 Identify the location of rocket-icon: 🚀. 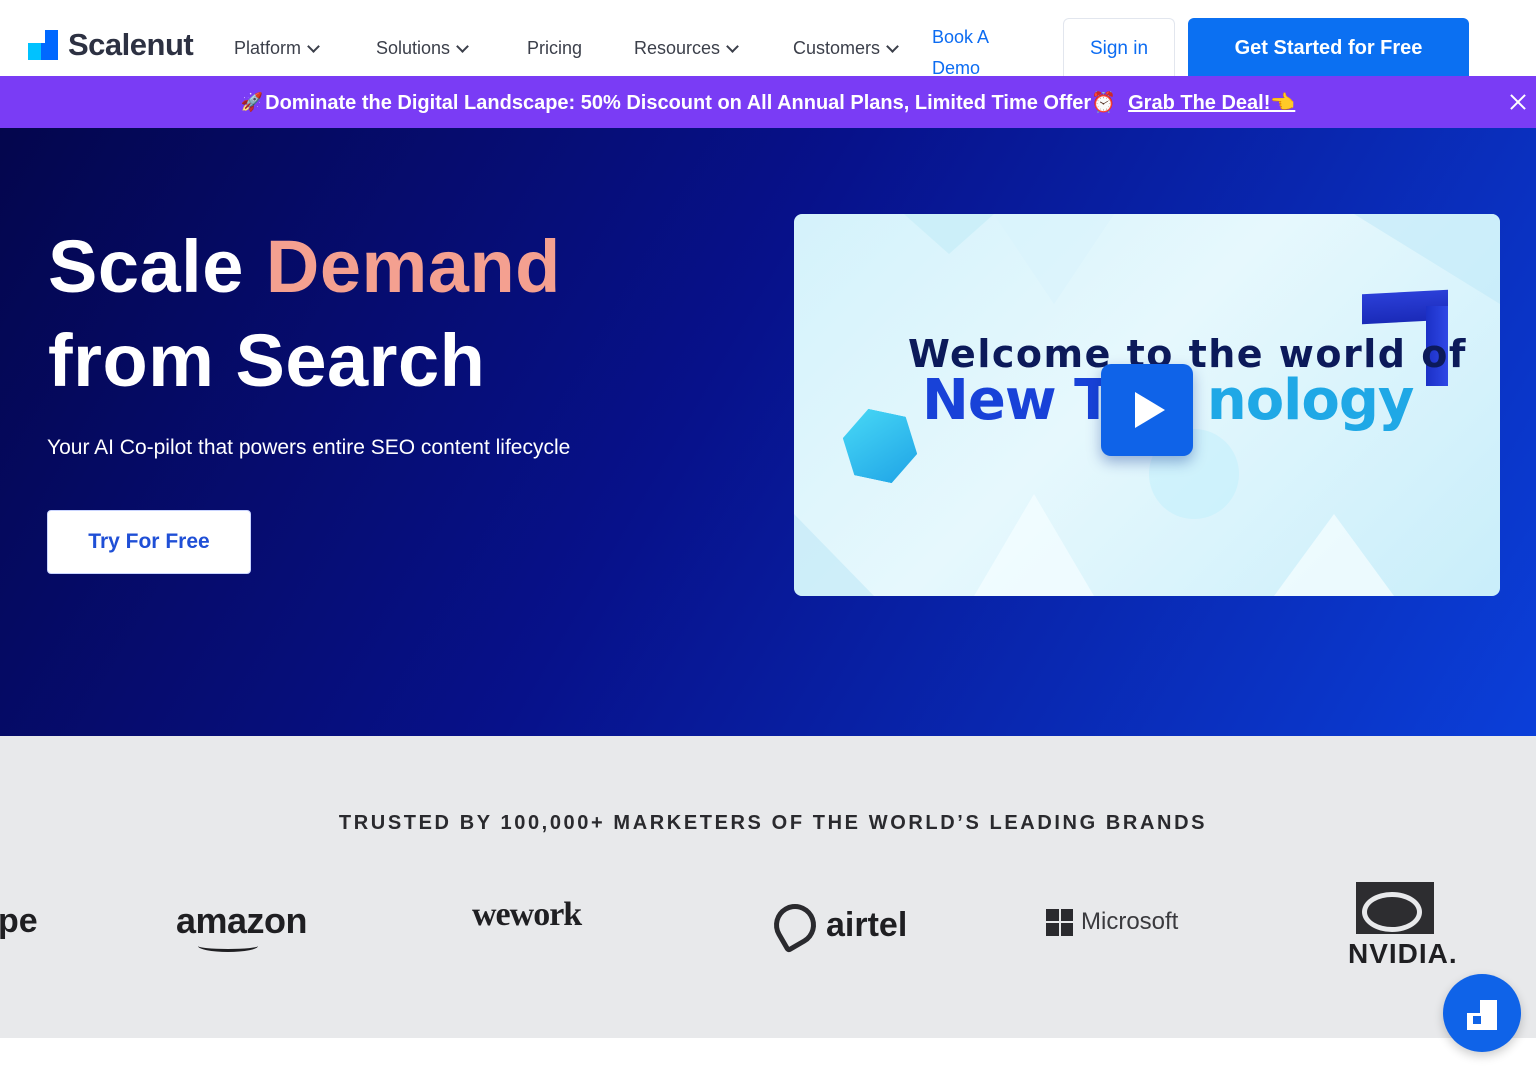
(252, 101).